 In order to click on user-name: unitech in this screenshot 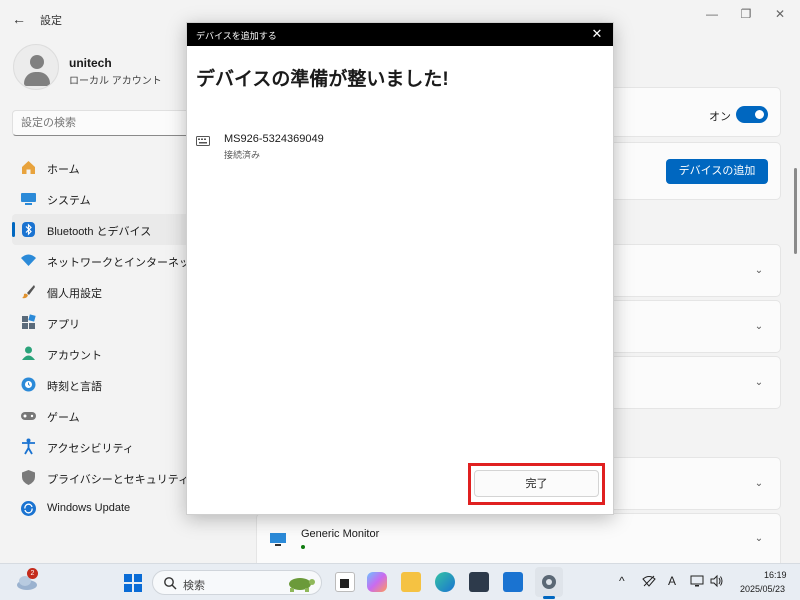, I will do `click(90, 63)`.